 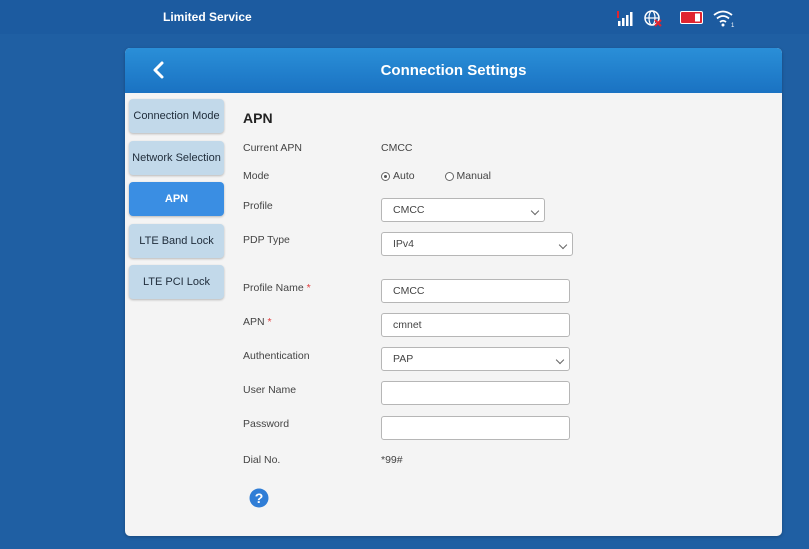 I want to click on status-bar: Limited Service 1, so click(x=404, y=17).